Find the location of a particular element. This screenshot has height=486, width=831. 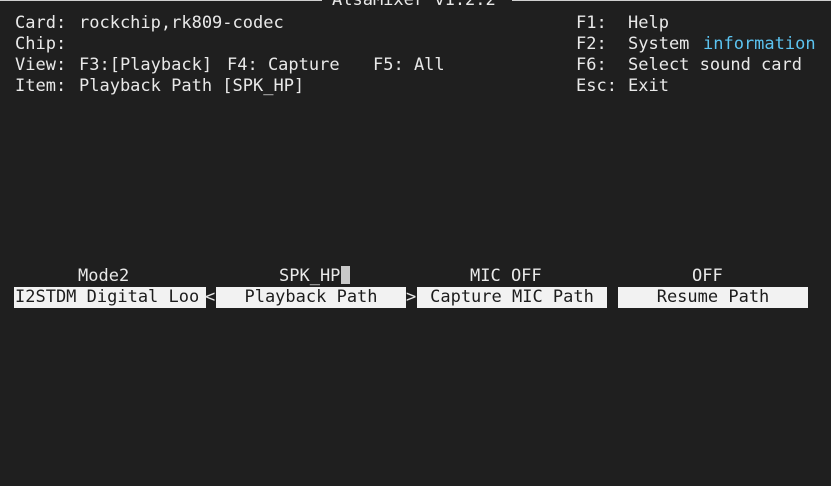

shortcut-exit-key: Esc: is located at coordinates (596, 86).